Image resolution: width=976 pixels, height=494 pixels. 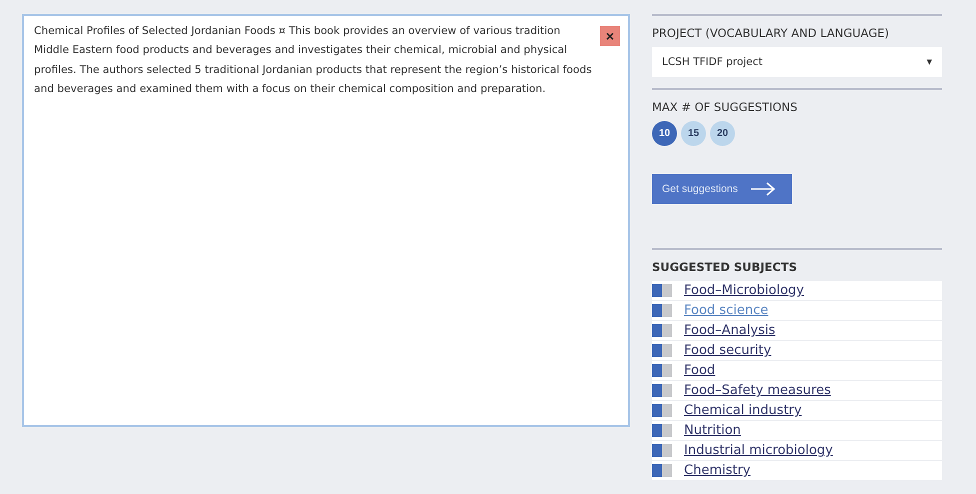 I want to click on count-option: 15, so click(x=693, y=133).